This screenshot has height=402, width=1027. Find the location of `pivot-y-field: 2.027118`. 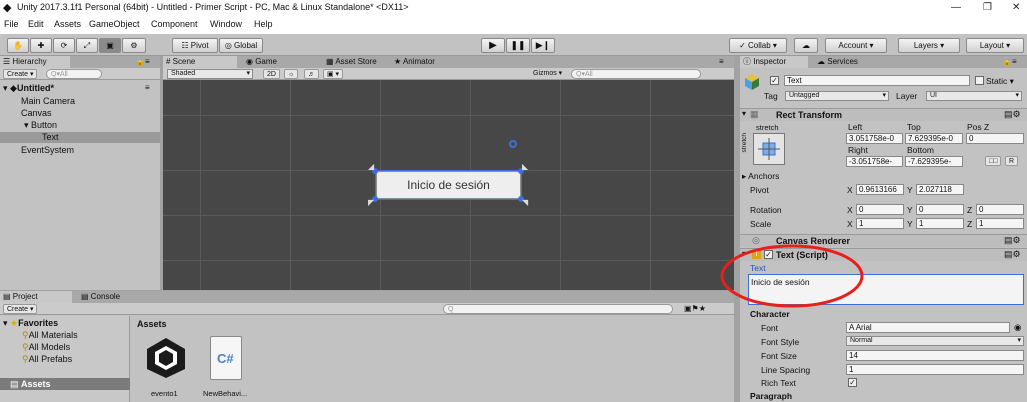

pivot-y-field: 2.027118 is located at coordinates (940, 189).